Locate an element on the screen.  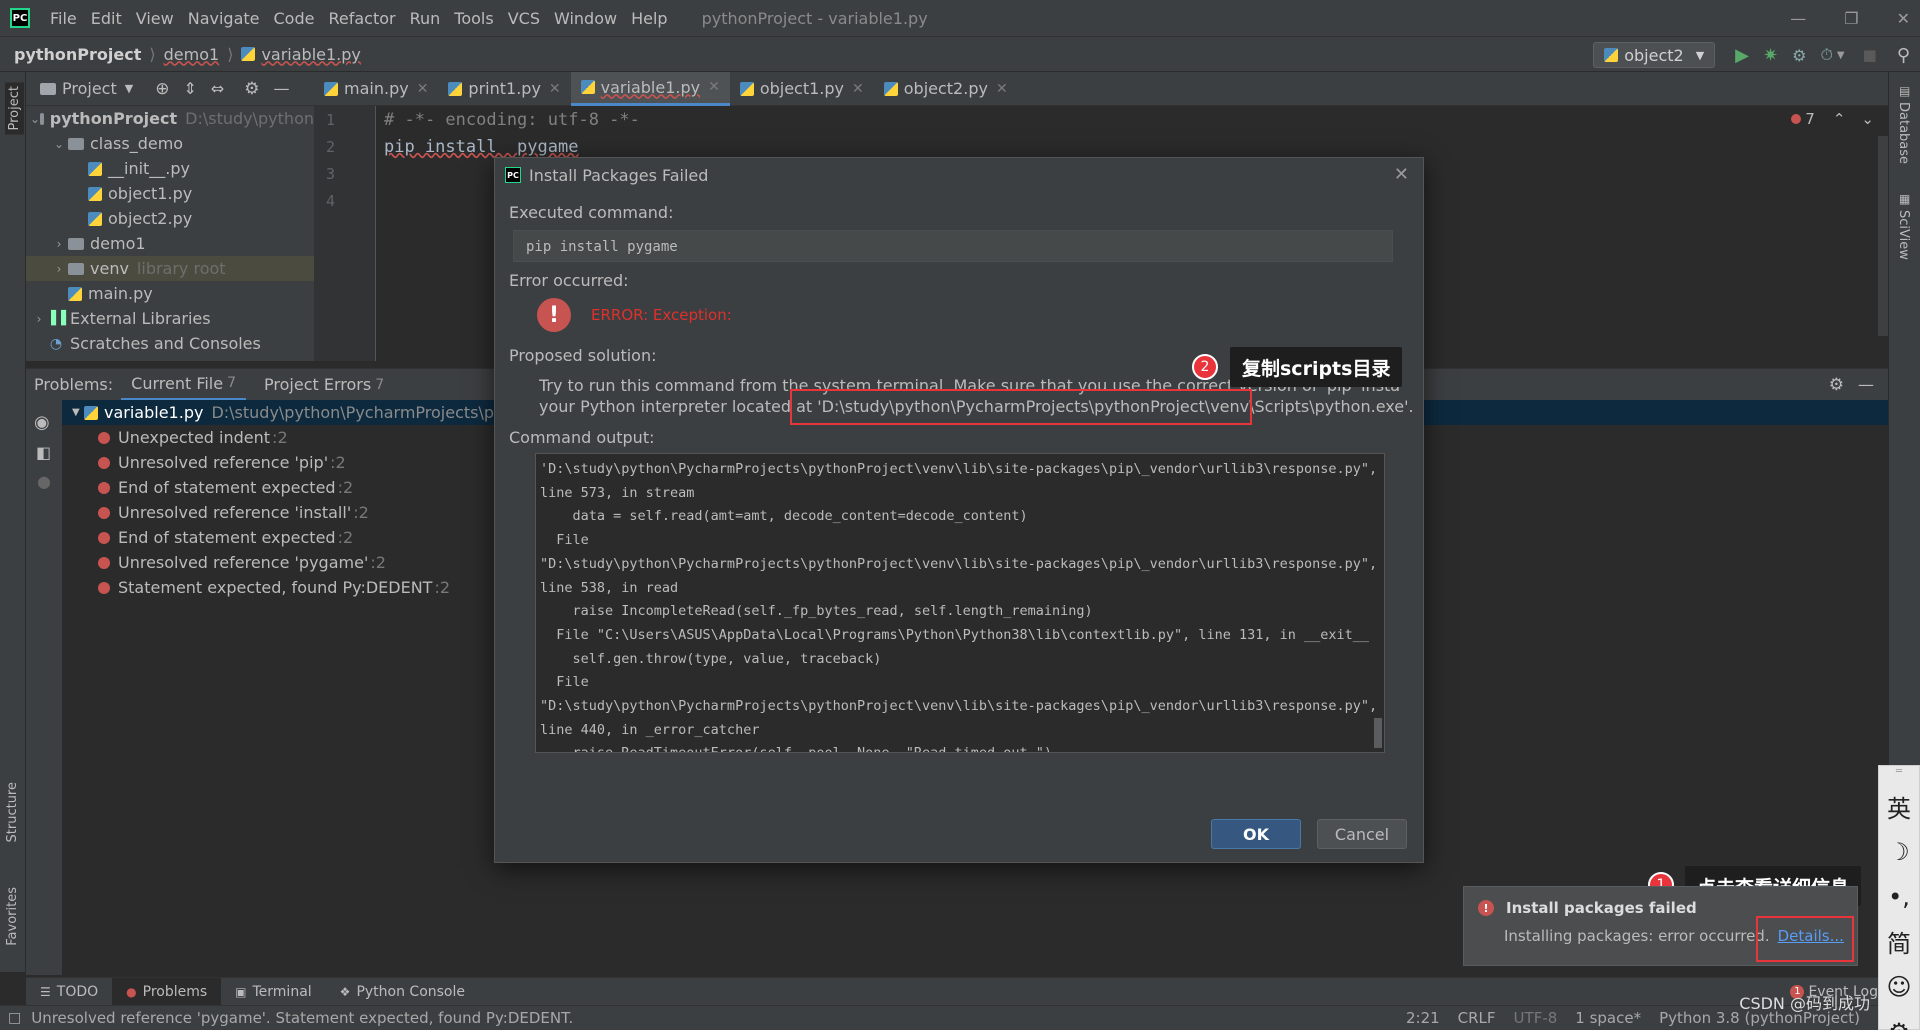
maximize-icon: ❐ is located at coordinates (1851, 18).